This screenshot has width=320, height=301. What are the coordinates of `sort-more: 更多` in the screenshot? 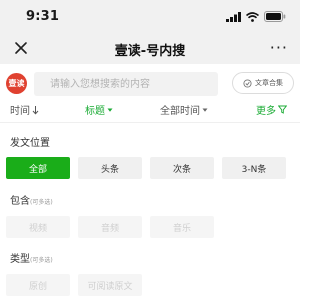 It's located at (271, 109).